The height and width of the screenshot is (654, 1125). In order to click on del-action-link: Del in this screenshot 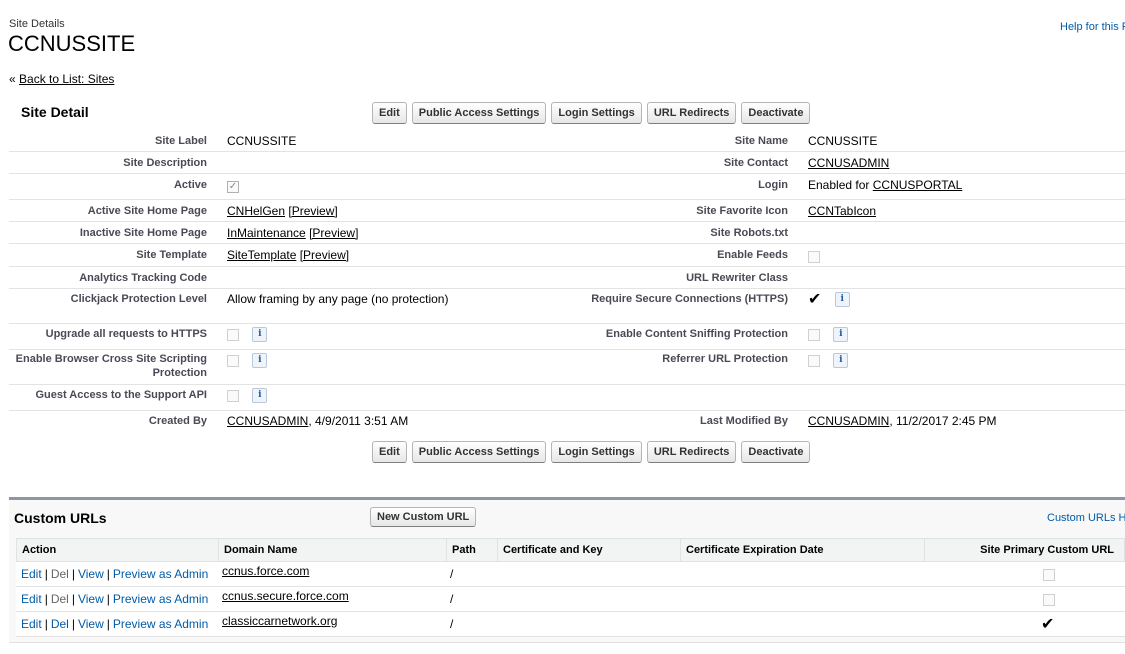, I will do `click(60, 624)`.